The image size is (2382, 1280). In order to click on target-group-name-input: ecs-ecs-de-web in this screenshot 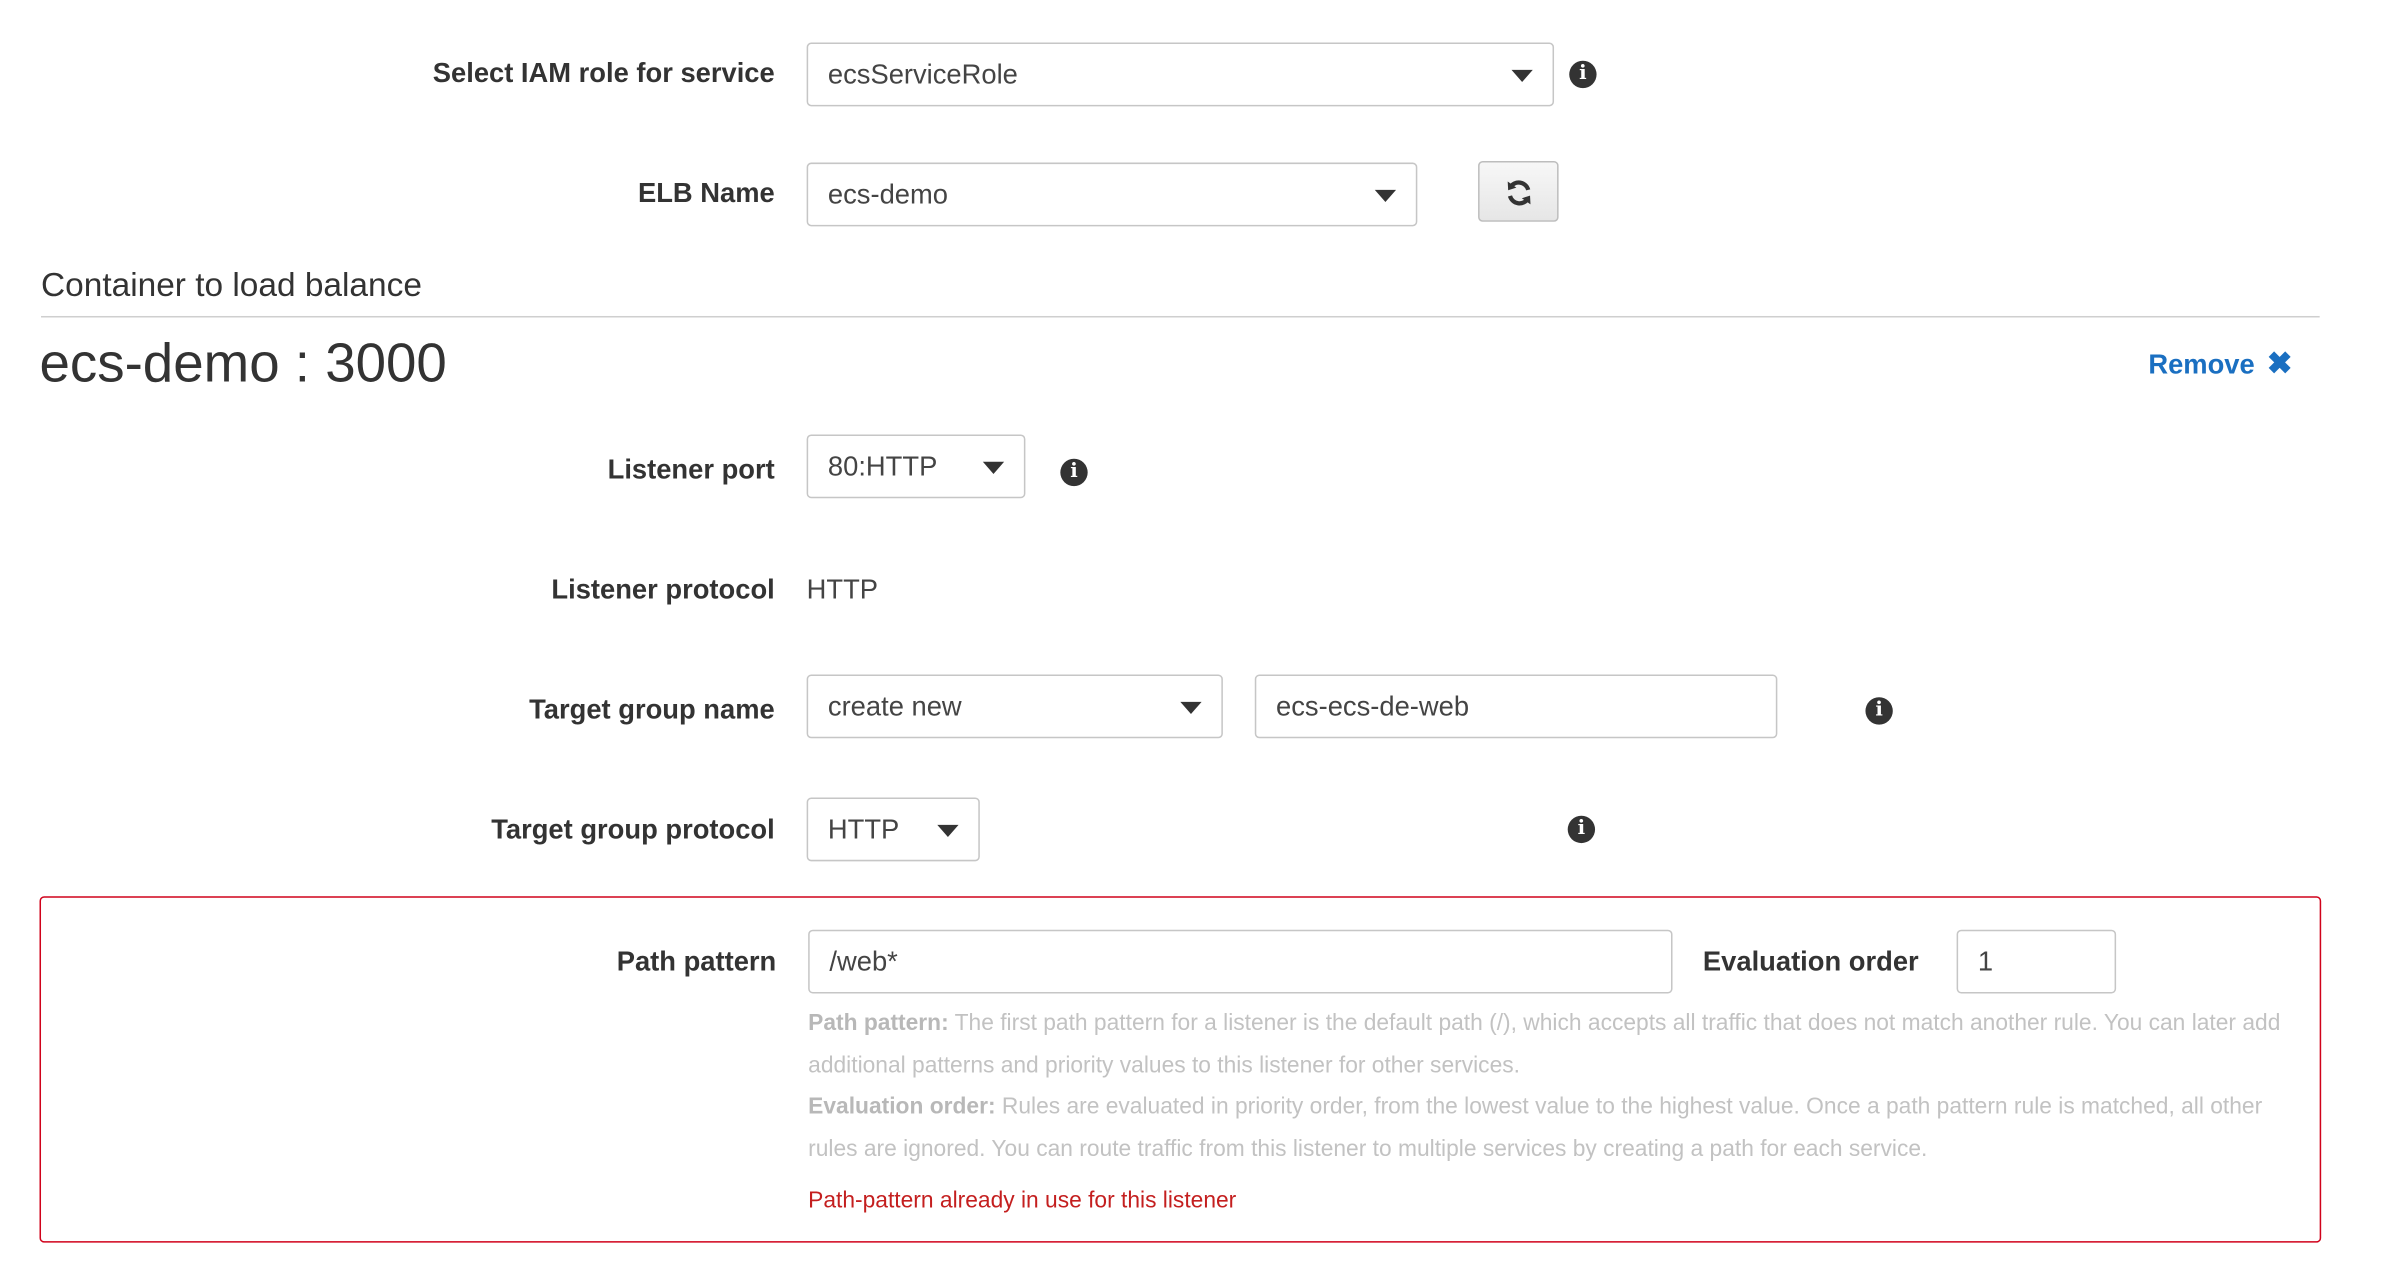, I will do `click(1516, 706)`.